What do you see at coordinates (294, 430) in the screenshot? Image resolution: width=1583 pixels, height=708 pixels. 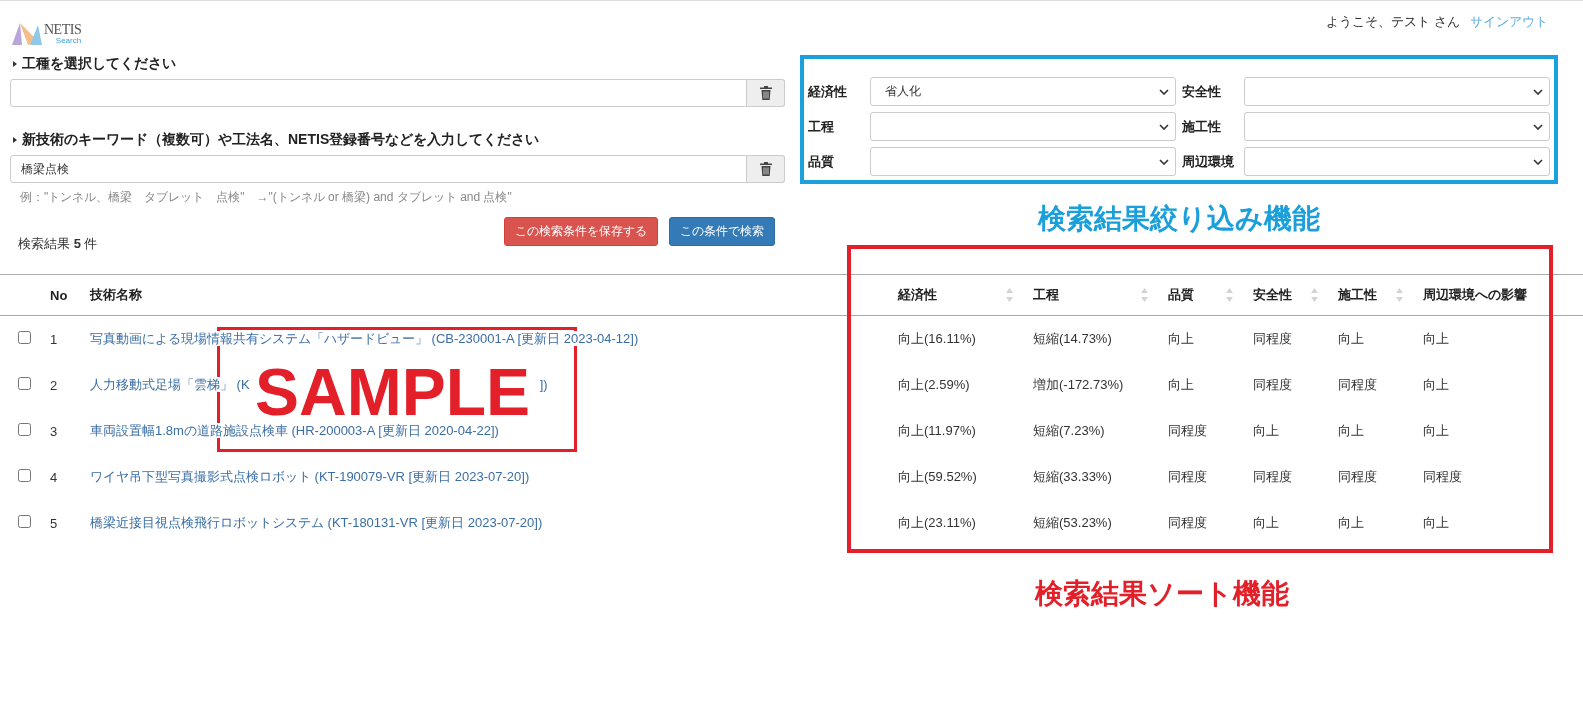 I see `technology-link: 車両設置幅1.8mの道路施設点検車 (HR-200003-A [更新日 2020-04-22])` at bounding box center [294, 430].